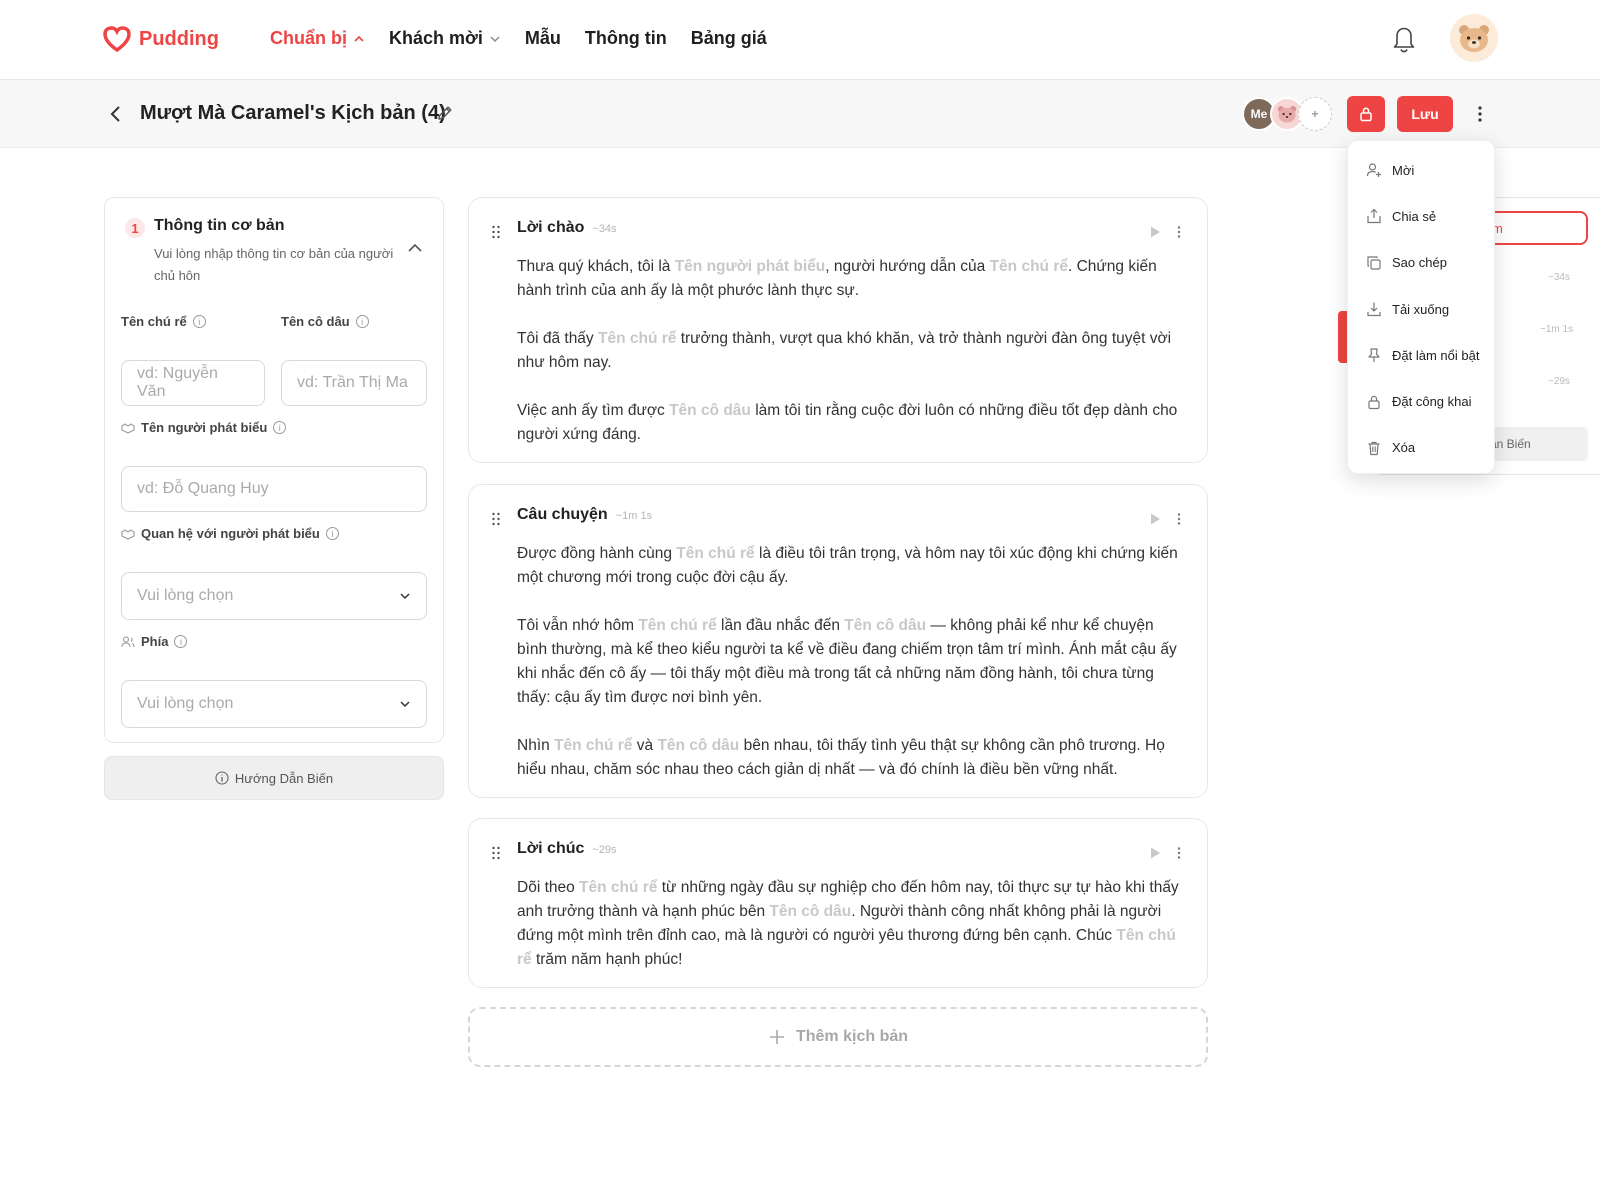  Describe the element at coordinates (1404, 448) in the screenshot. I see `menu-label: Xóa` at that location.